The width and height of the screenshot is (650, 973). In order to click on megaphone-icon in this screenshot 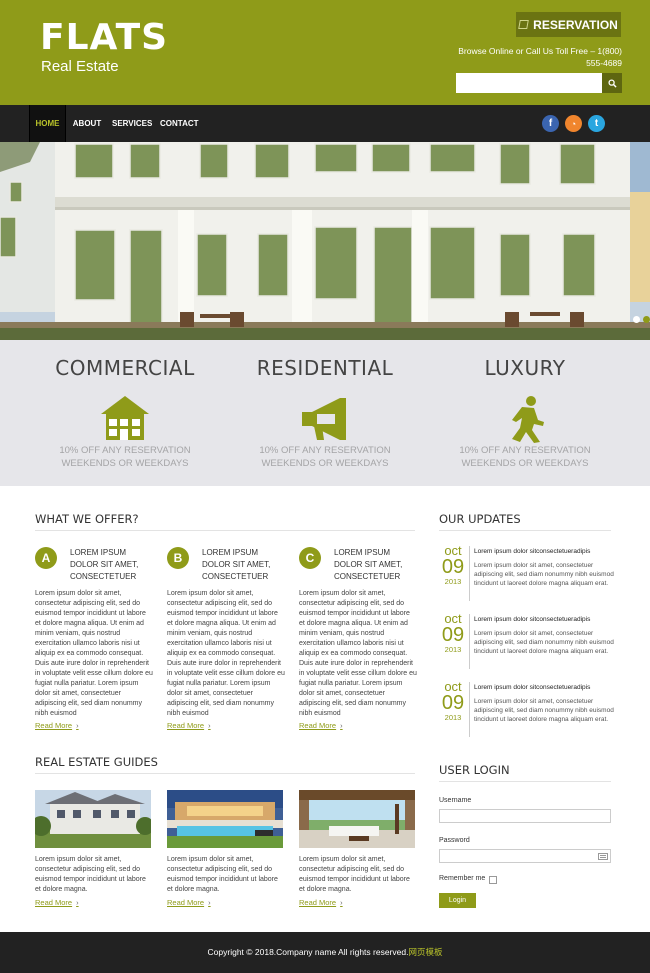, I will do `click(324, 419)`.